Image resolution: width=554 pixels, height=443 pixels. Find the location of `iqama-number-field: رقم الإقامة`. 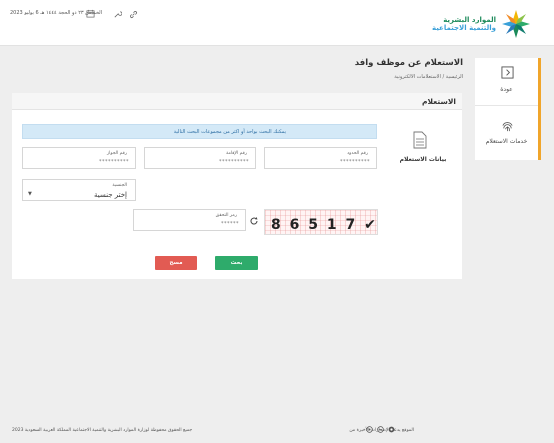

iqama-number-field: رقم الإقامة is located at coordinates (200, 158).